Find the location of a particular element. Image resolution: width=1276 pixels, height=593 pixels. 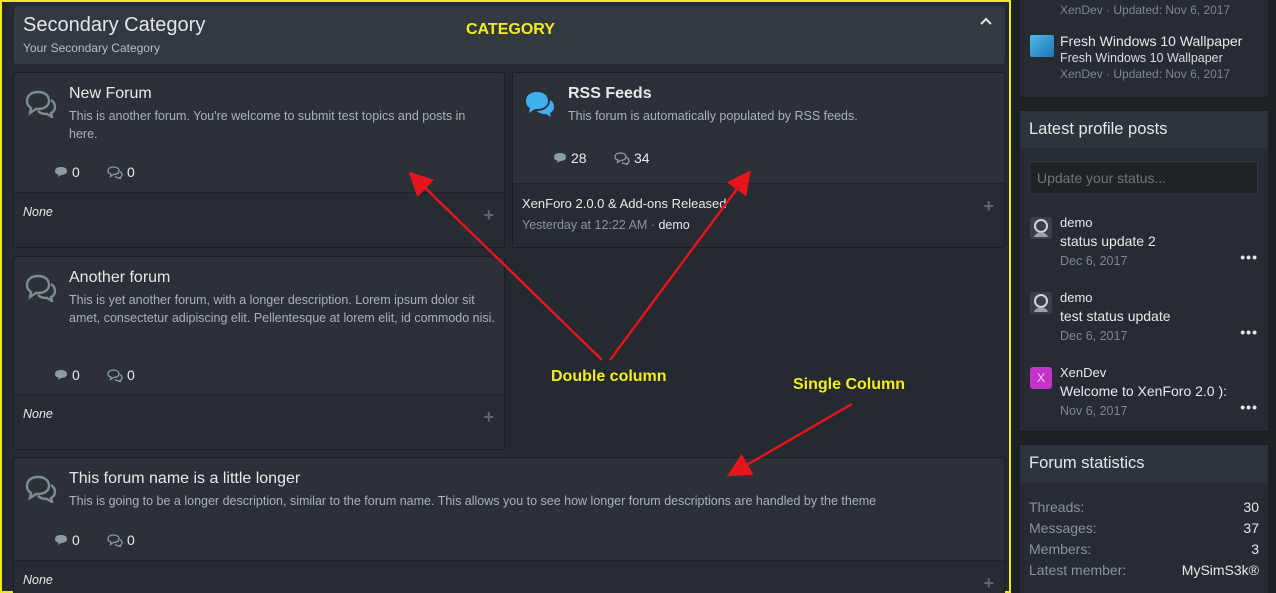

stat-value: 37 is located at coordinates (1251, 528).